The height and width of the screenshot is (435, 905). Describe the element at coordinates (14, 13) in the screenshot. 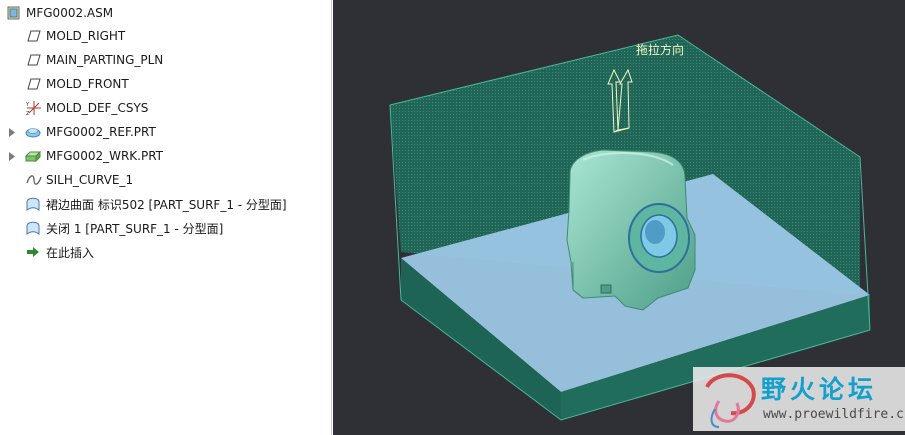

I see `assembly-icon` at that location.